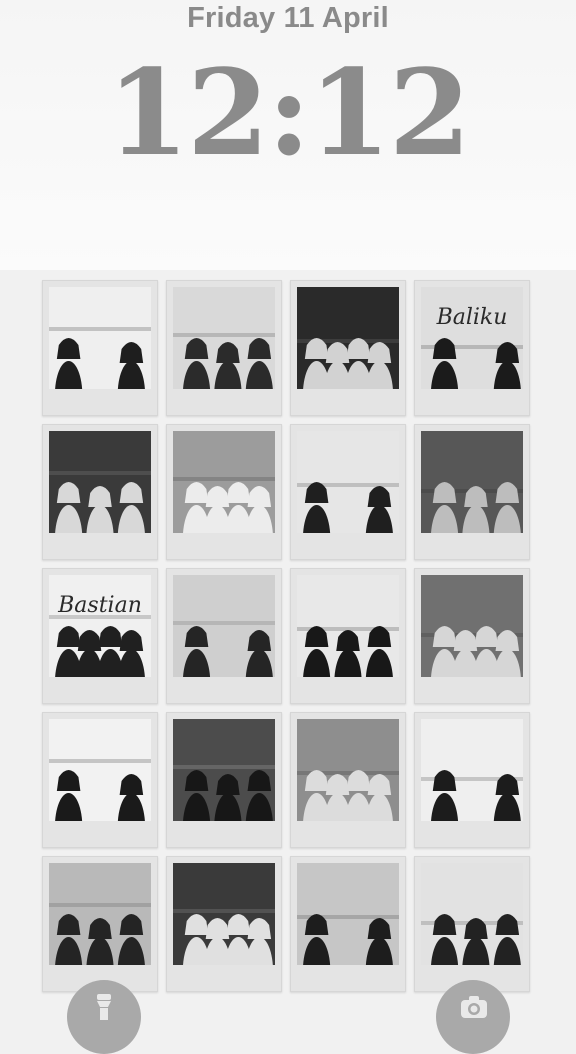  Describe the element at coordinates (472, 338) in the screenshot. I see `photo-image: Baliku` at that location.